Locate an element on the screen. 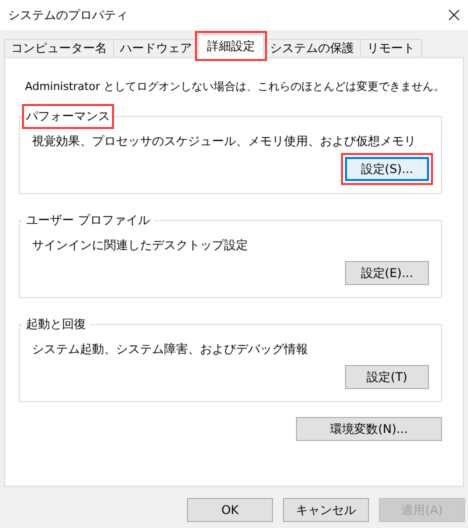 This screenshot has height=528, width=468. close-icon is located at coordinates (454, 15).